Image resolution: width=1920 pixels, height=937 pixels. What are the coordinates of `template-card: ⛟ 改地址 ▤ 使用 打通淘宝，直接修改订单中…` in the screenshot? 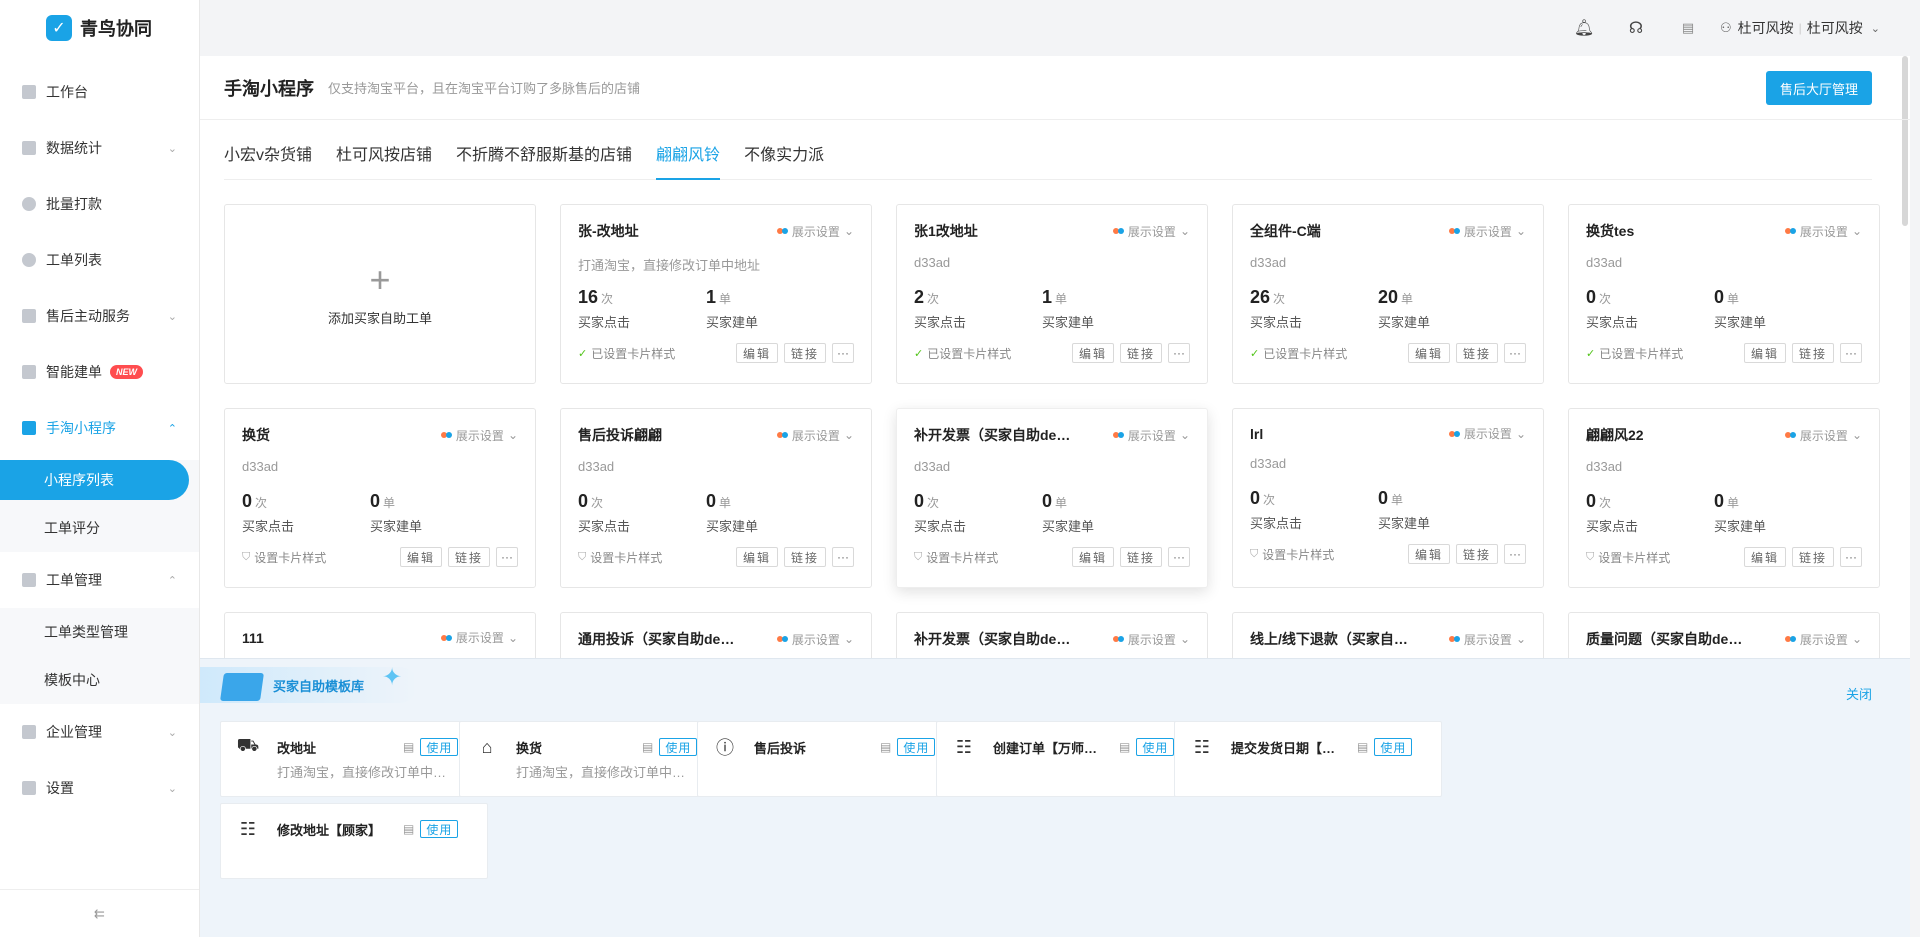 It's located at (354, 759).